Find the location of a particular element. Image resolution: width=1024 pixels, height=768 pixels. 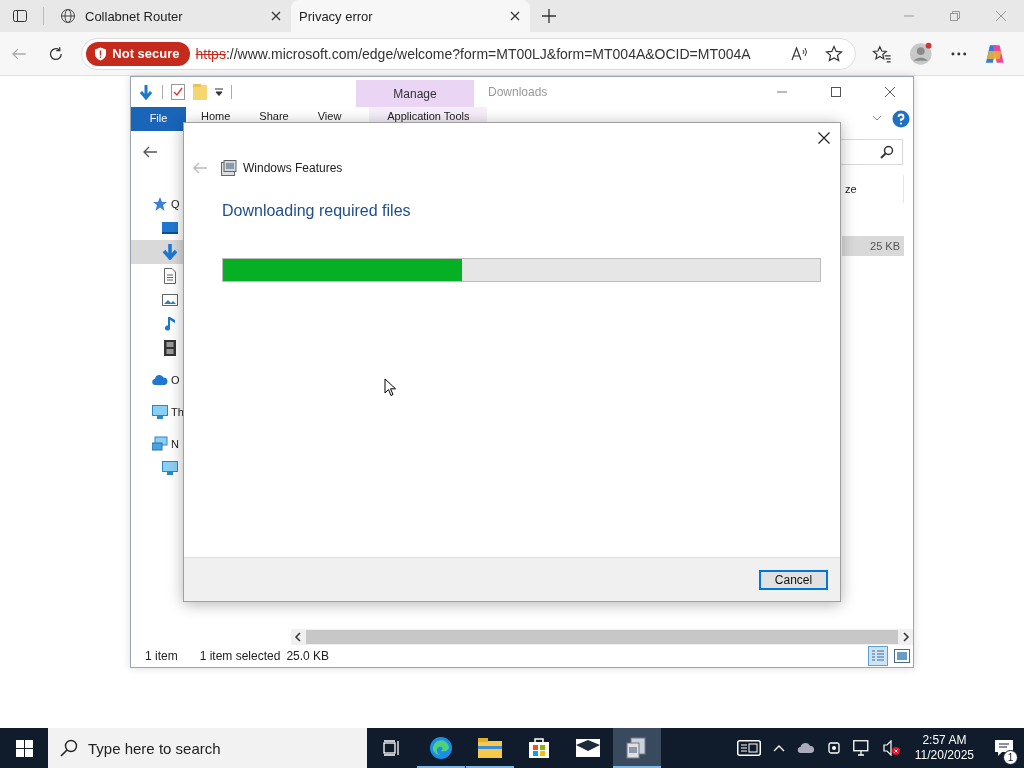

status-text: 1 item is located at coordinates (161, 656).